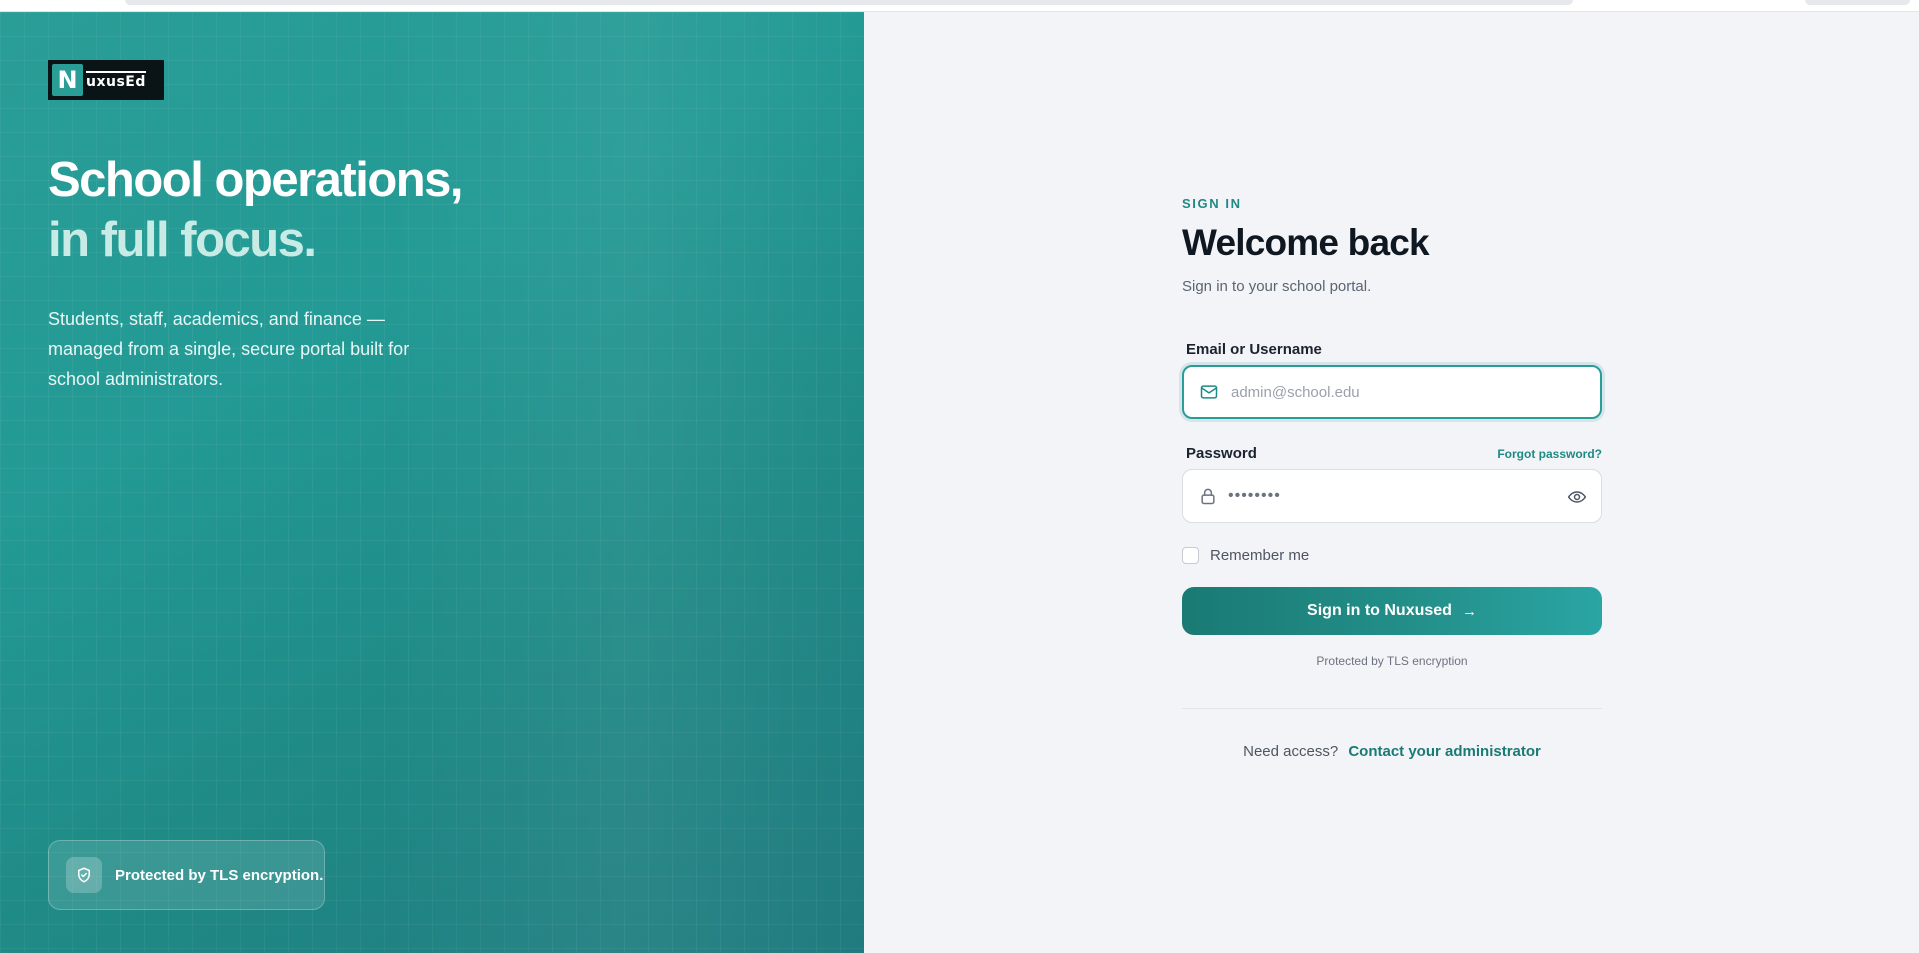 This screenshot has width=1919, height=953. I want to click on email-input, so click(1414, 392).